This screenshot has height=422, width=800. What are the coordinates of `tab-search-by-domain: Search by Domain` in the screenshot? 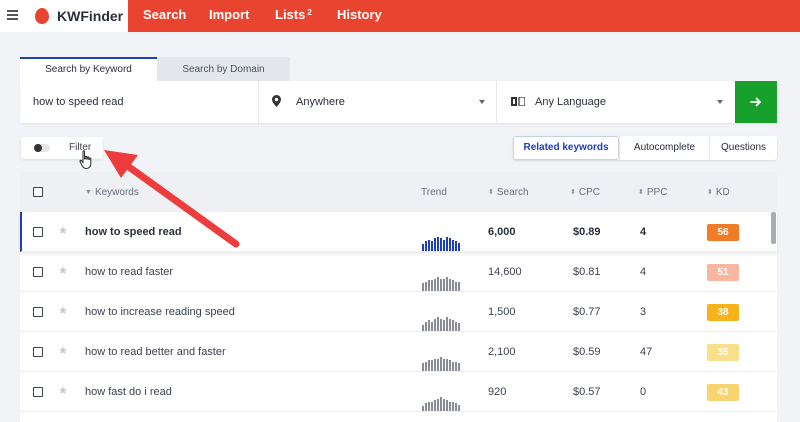 It's located at (223, 69).